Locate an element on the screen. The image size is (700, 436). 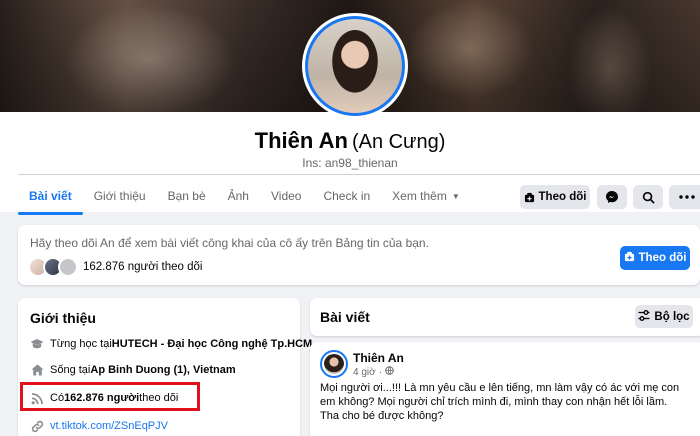
search-button is located at coordinates (648, 197).